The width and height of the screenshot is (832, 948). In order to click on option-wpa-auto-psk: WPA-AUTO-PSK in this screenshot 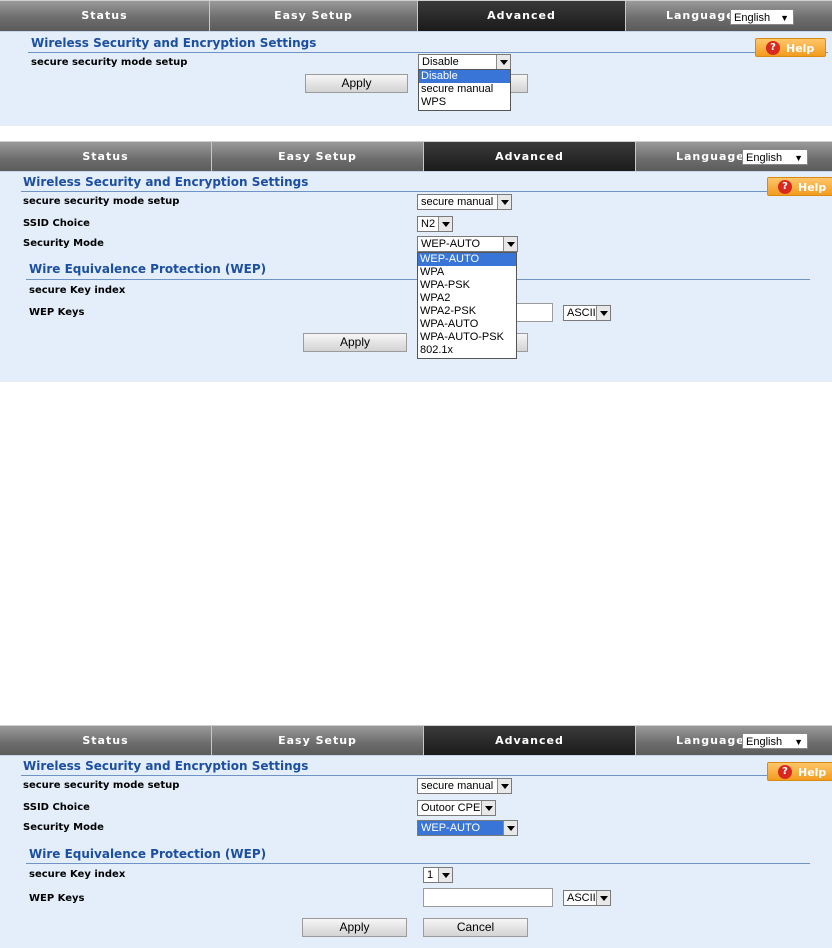, I will do `click(467, 337)`.